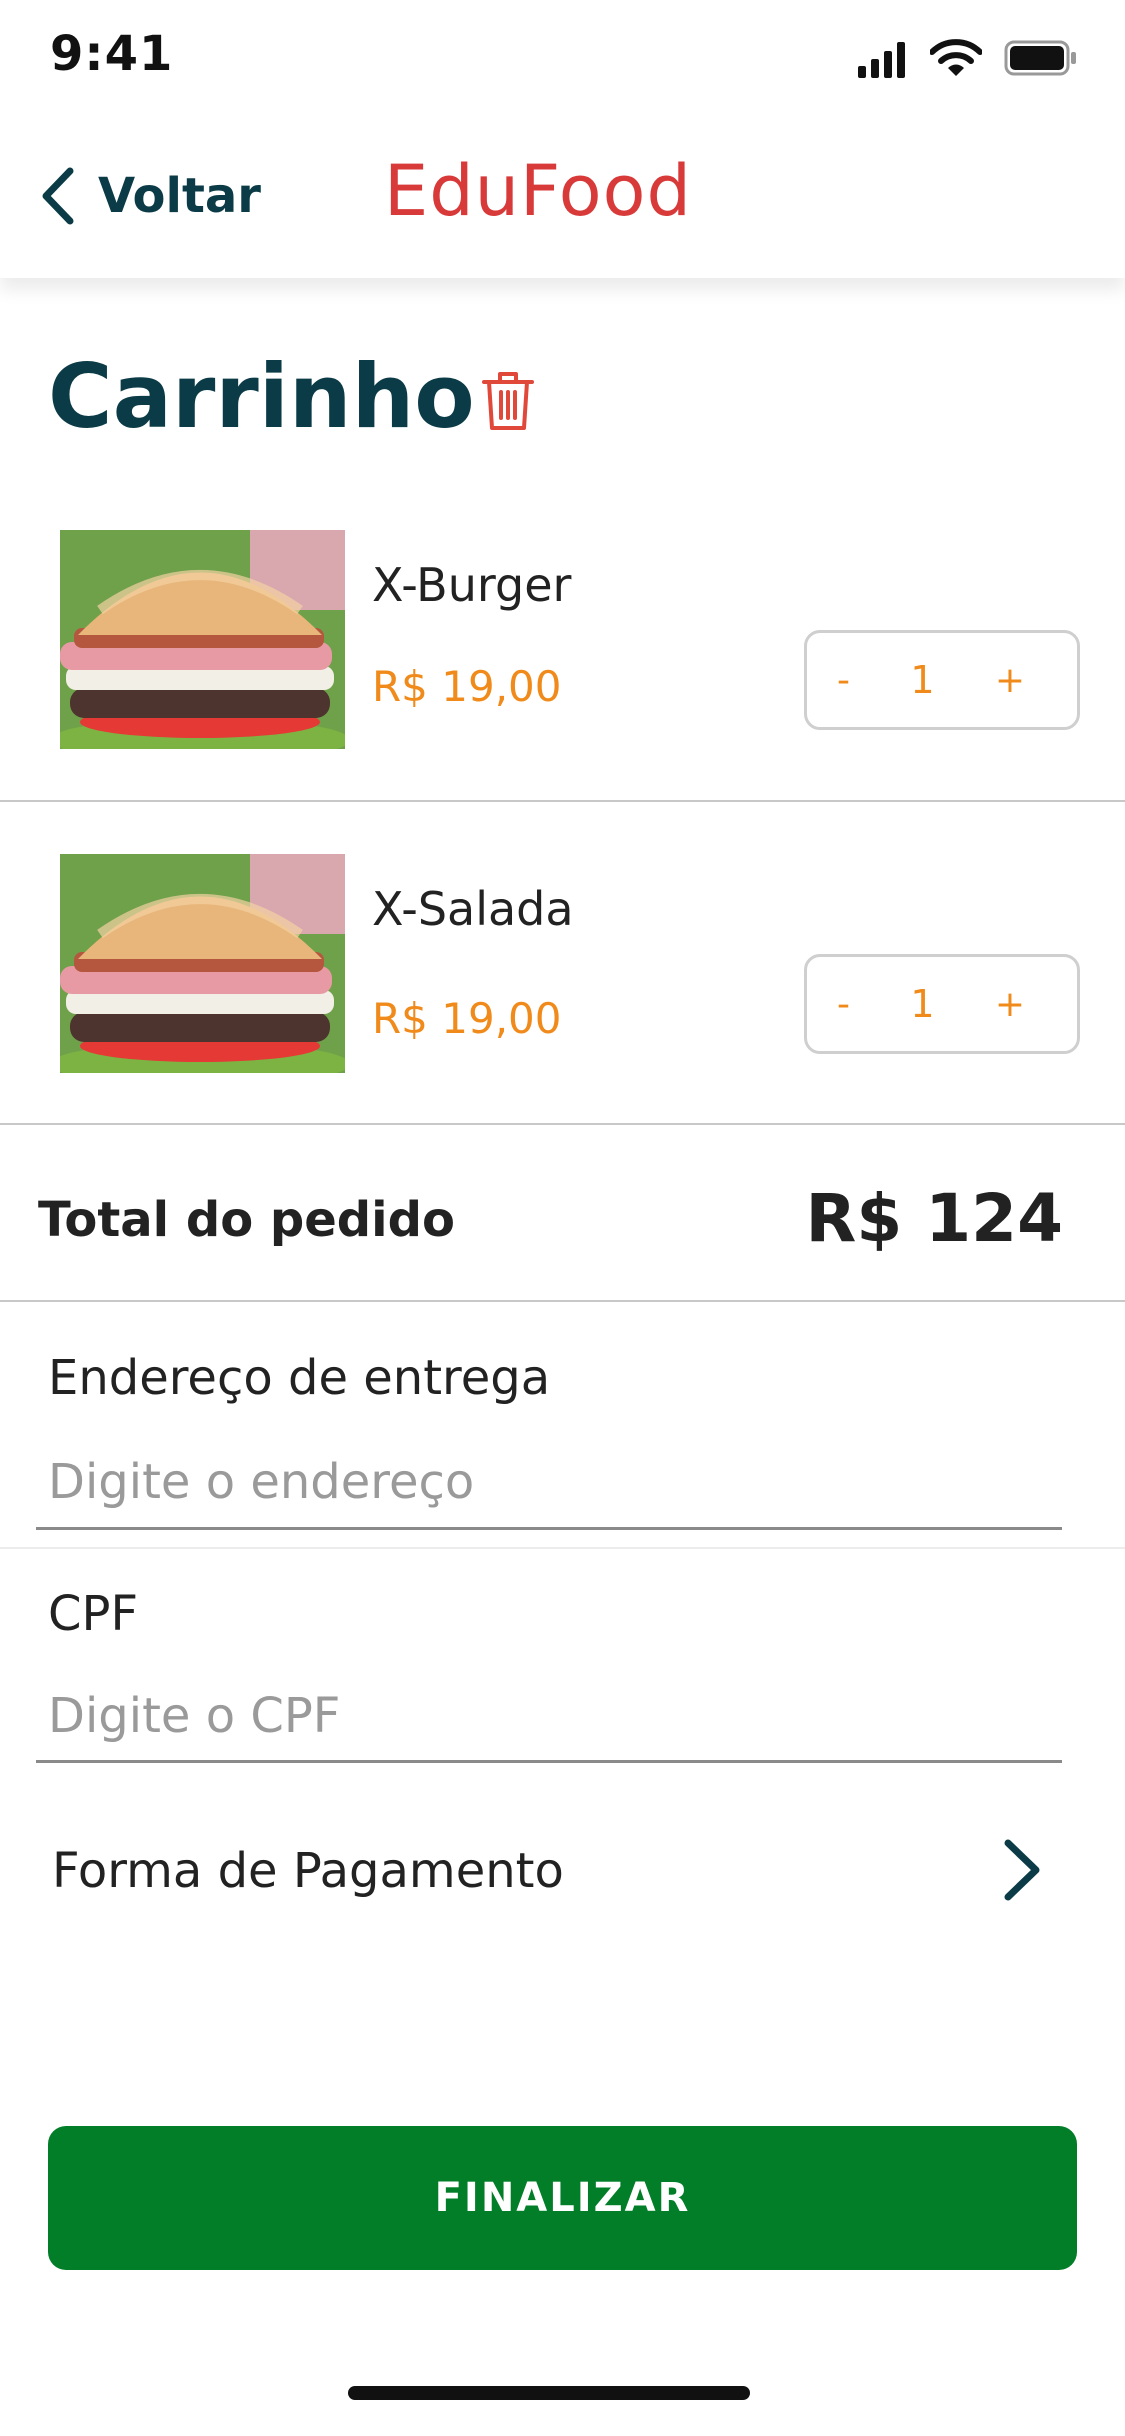 Image resolution: width=1125 pixels, height=2436 pixels. Describe the element at coordinates (549, 1761) in the screenshot. I see `cpf-underline` at that location.